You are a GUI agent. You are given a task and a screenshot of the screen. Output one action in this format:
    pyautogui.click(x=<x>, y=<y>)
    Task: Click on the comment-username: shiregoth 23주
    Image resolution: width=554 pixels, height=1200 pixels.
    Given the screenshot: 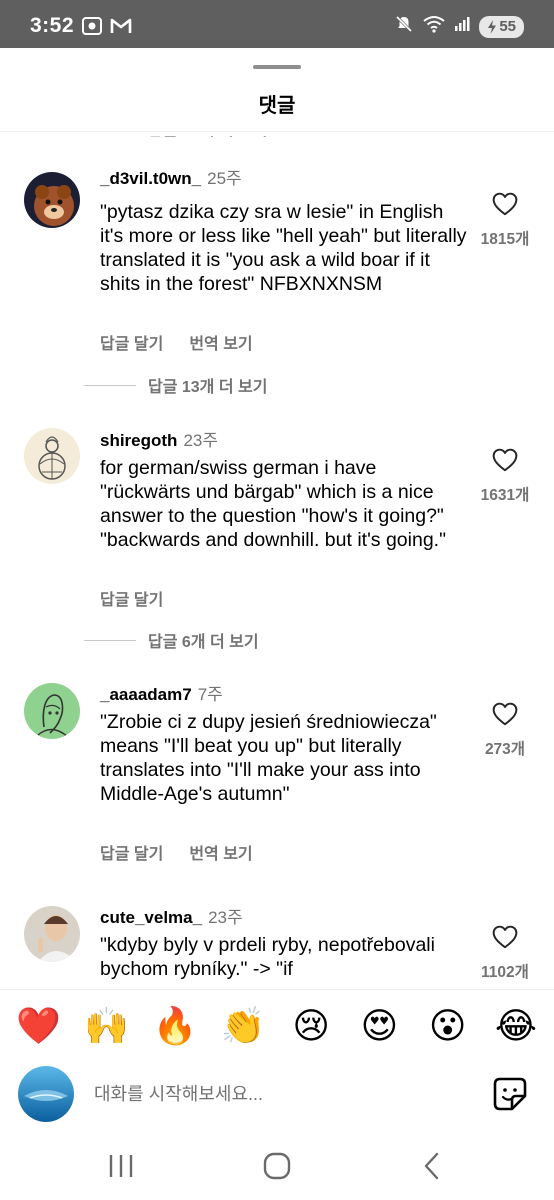 What is the action you would take?
    pyautogui.click(x=159, y=438)
    